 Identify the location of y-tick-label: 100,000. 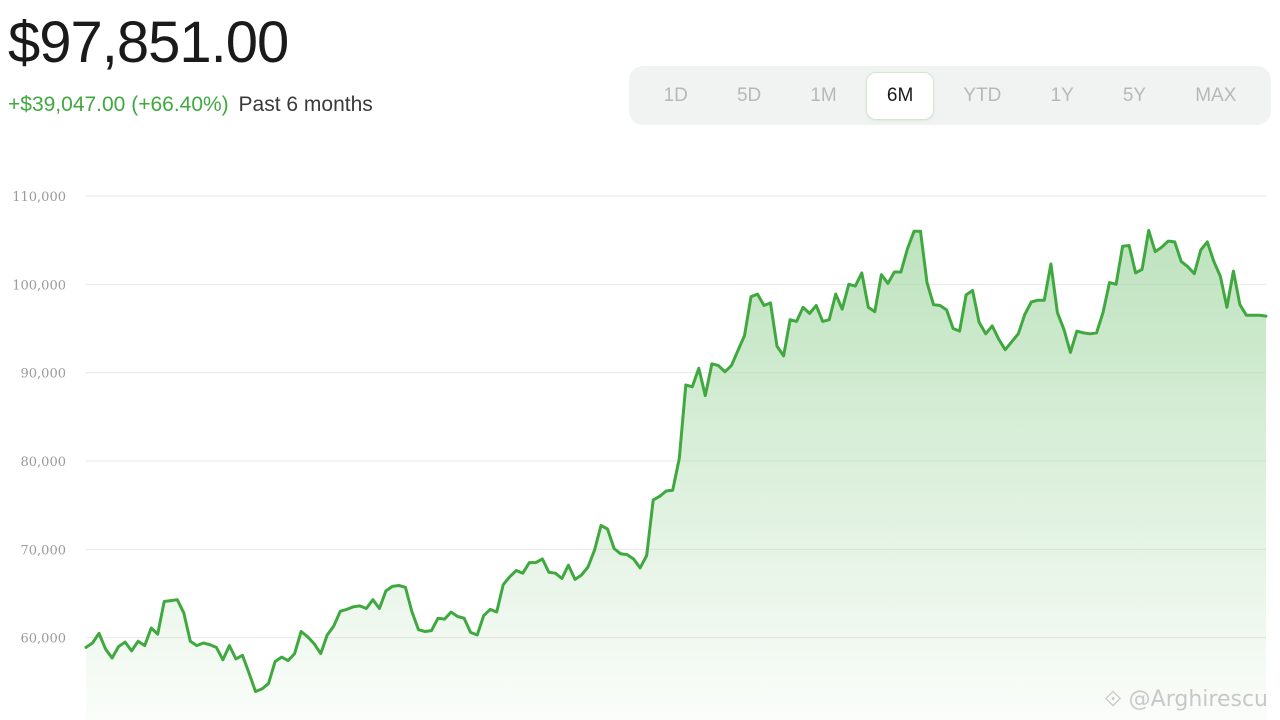
(39, 285).